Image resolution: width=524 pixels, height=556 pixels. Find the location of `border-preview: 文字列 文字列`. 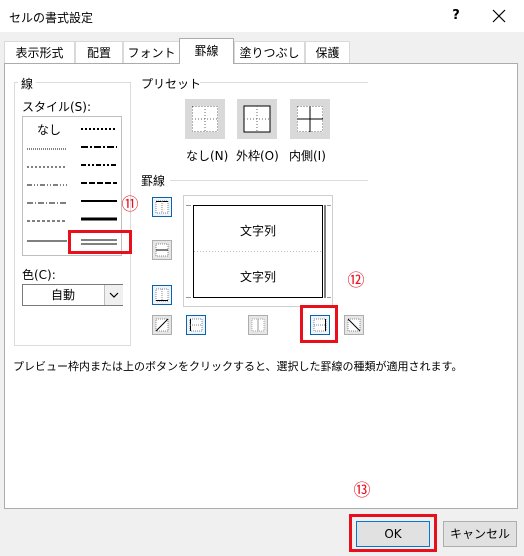

border-preview: 文字列 文字列 is located at coordinates (258, 251).